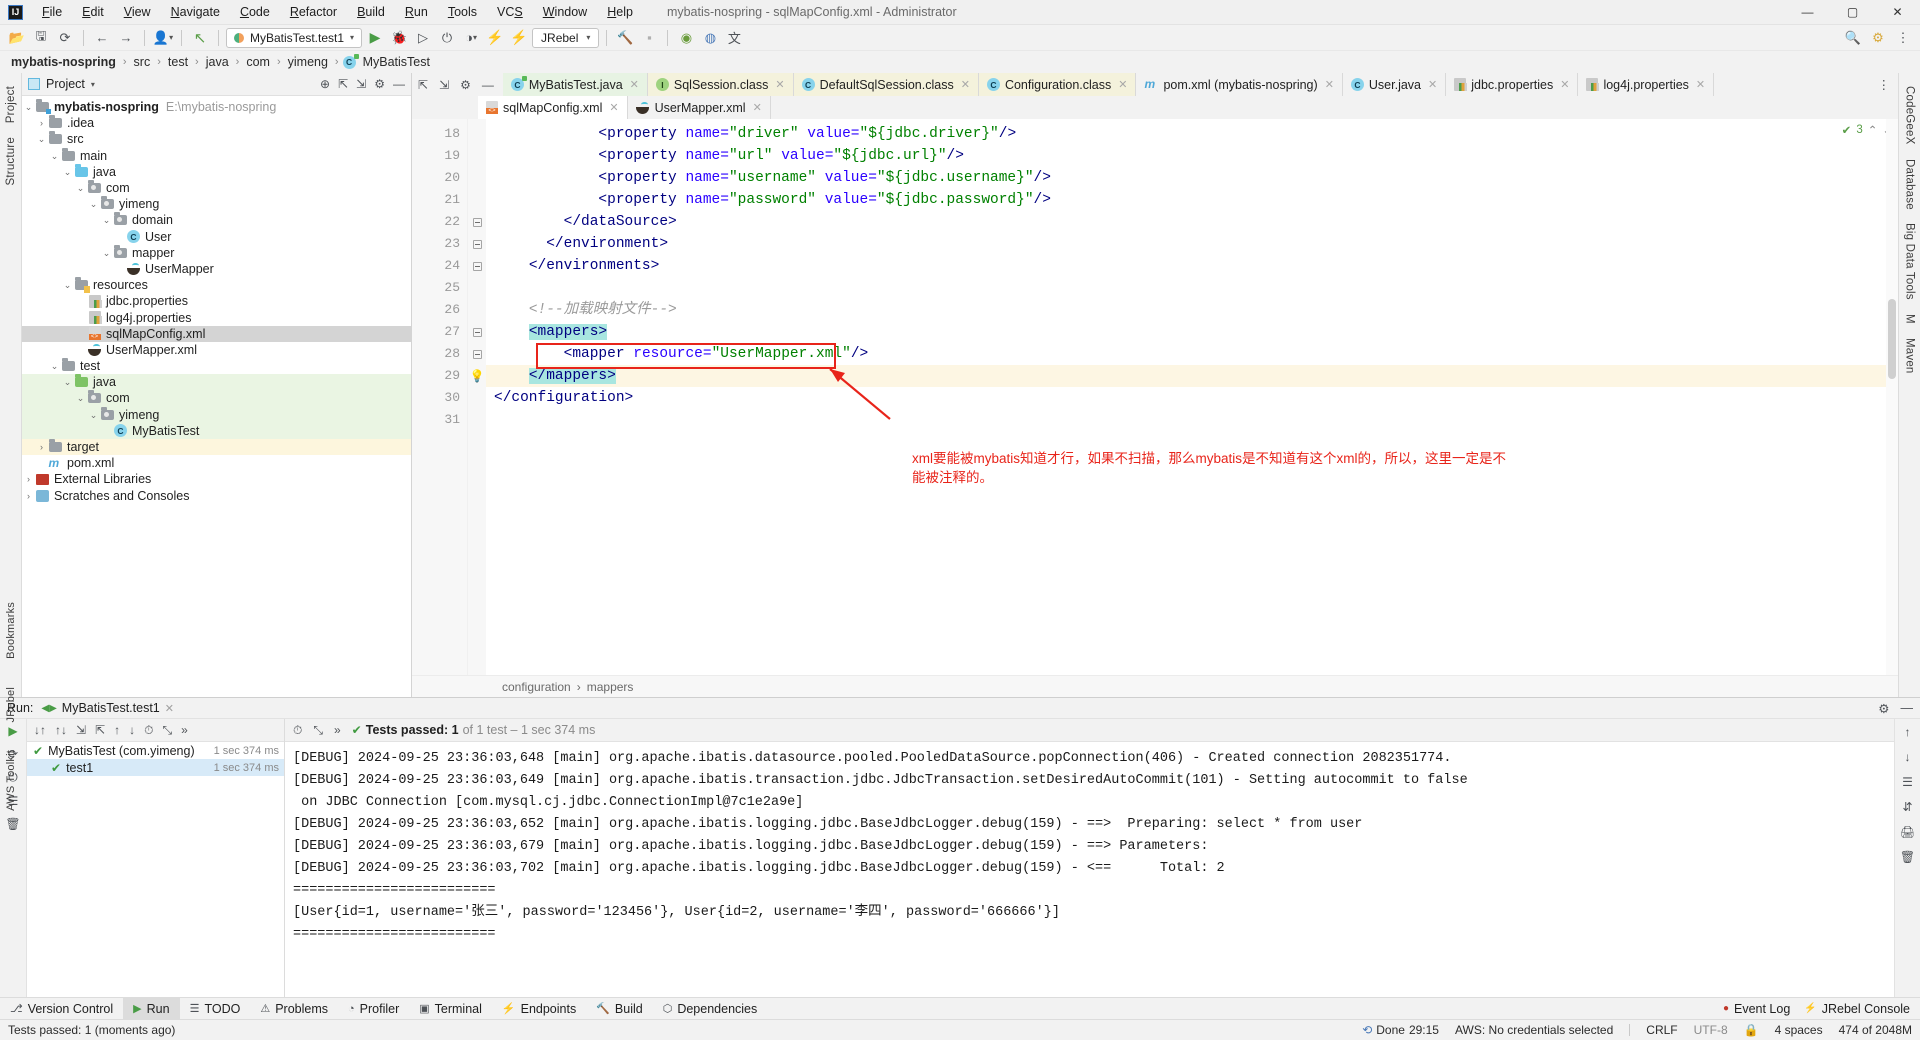  I want to click on tree-node-java: ⌄ java, so click(216, 382).